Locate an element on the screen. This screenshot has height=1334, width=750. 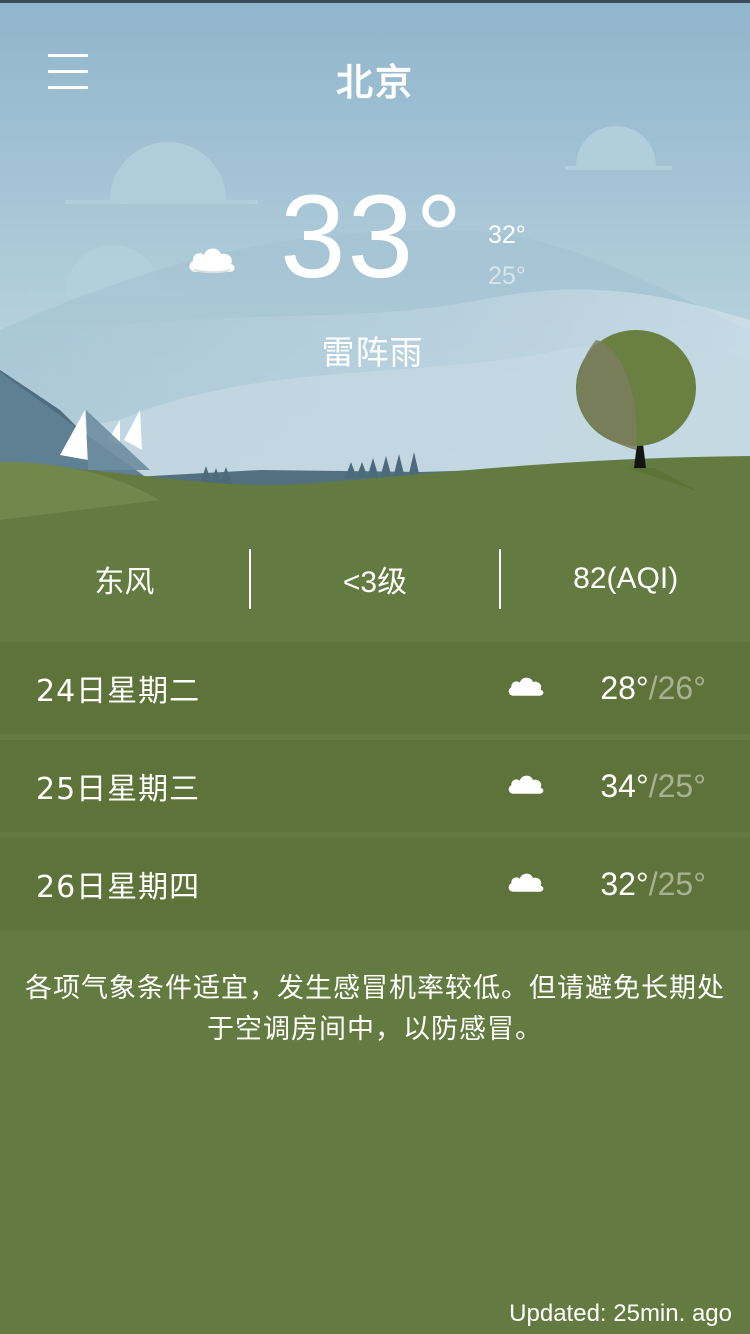
forecast-high: 28° is located at coordinates (624, 687).